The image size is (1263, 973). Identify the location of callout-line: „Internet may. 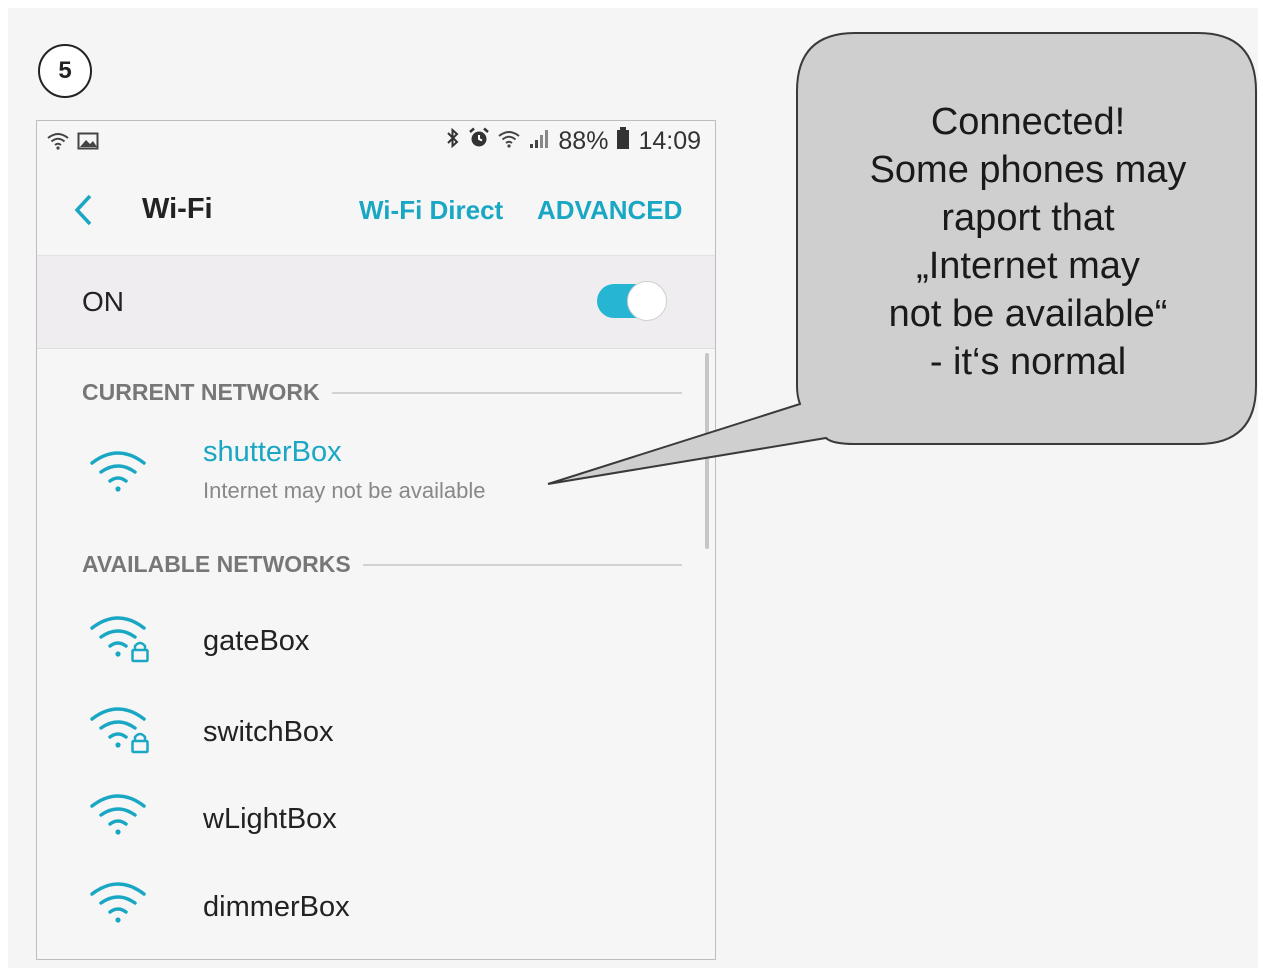
(1028, 266).